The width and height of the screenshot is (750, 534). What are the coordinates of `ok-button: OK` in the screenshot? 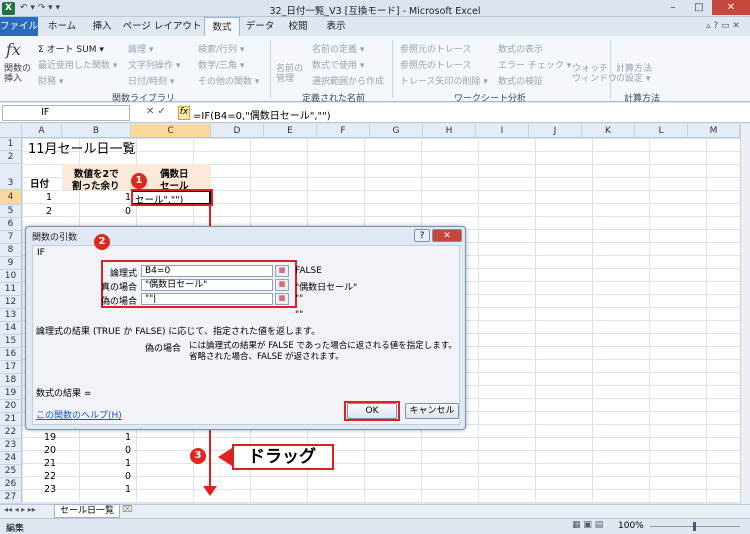 It's located at (372, 411).